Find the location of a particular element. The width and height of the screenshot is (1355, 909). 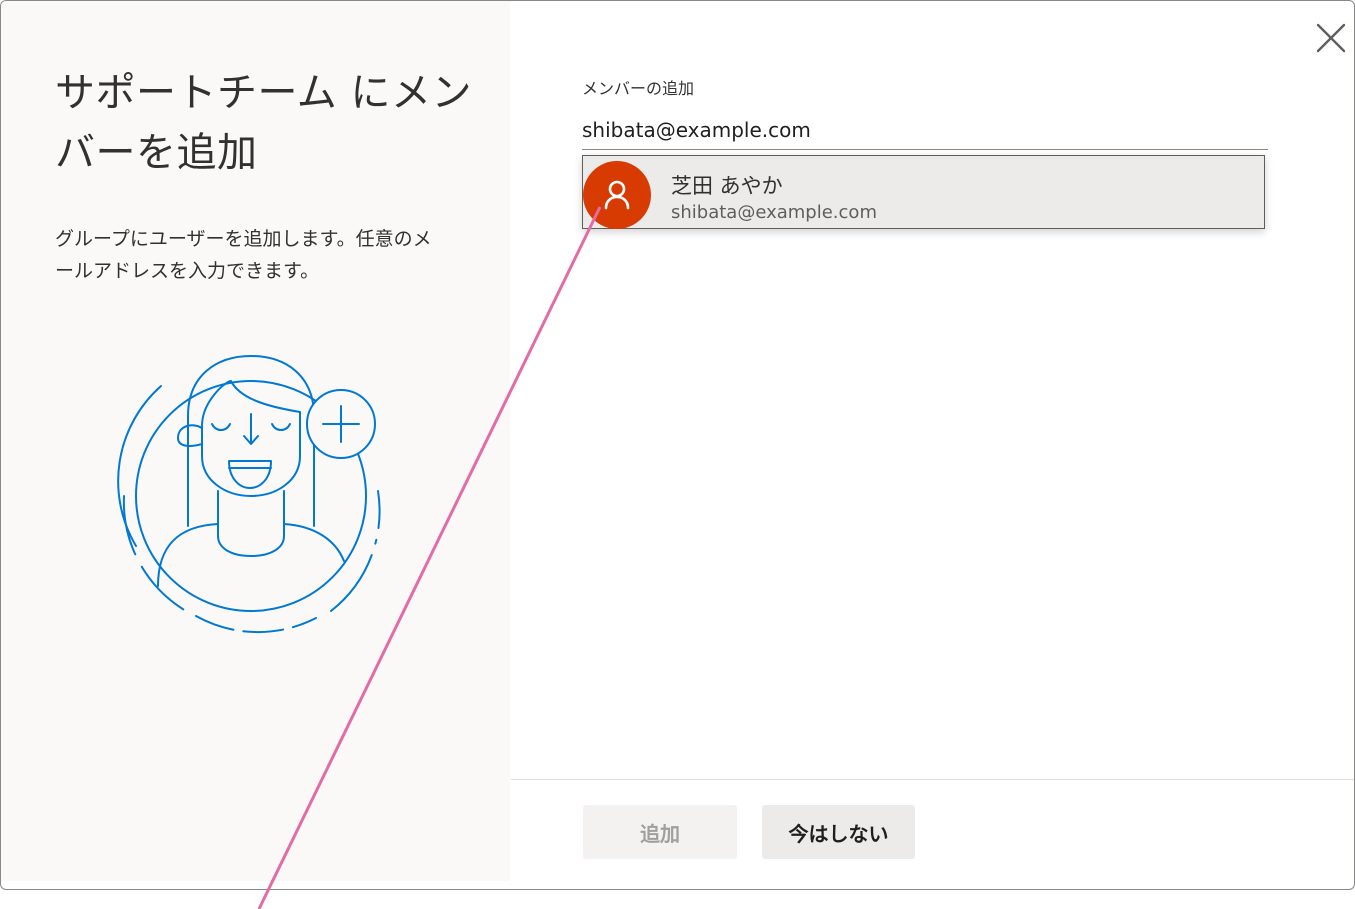

suggestion-email: shibata@example.com is located at coordinates (774, 212).